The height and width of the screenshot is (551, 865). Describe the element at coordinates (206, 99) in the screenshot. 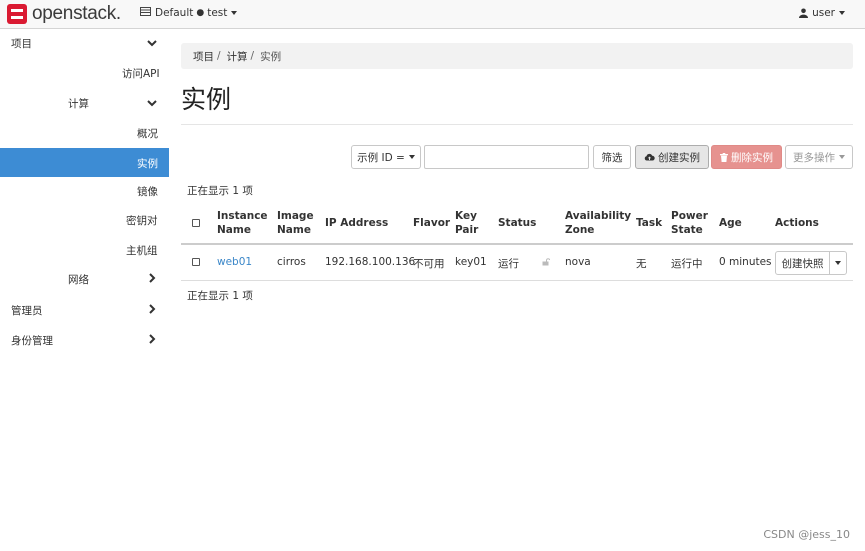

I see `page-title: 实例` at that location.